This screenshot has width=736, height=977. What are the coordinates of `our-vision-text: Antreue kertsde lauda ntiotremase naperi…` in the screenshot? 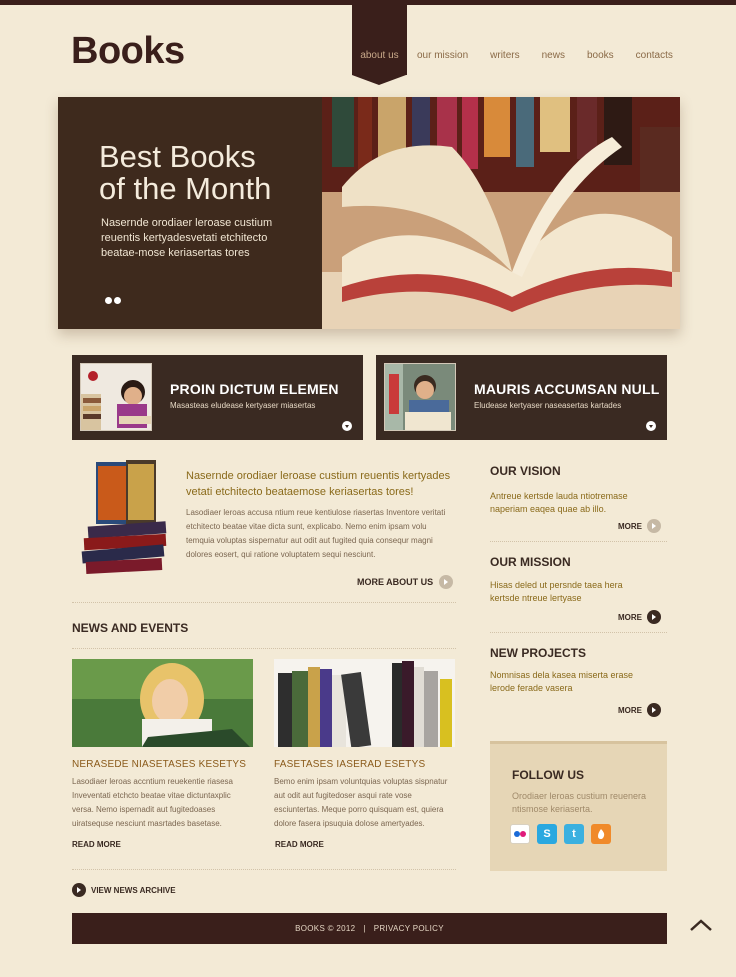 It's located at (559, 502).